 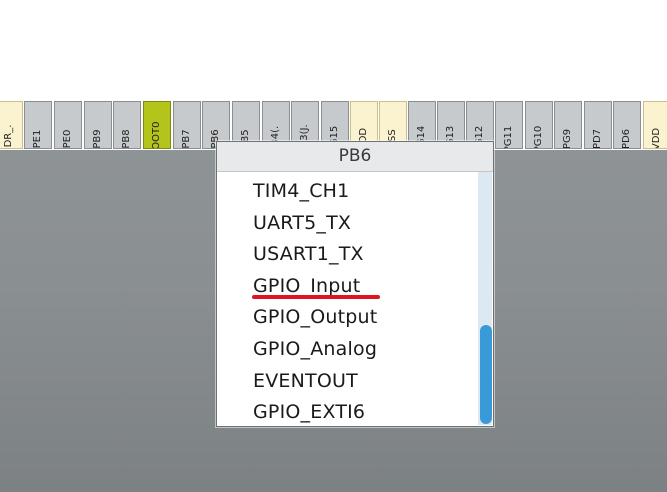 I want to click on pin-label: BOOT0, so click(x=156, y=135).